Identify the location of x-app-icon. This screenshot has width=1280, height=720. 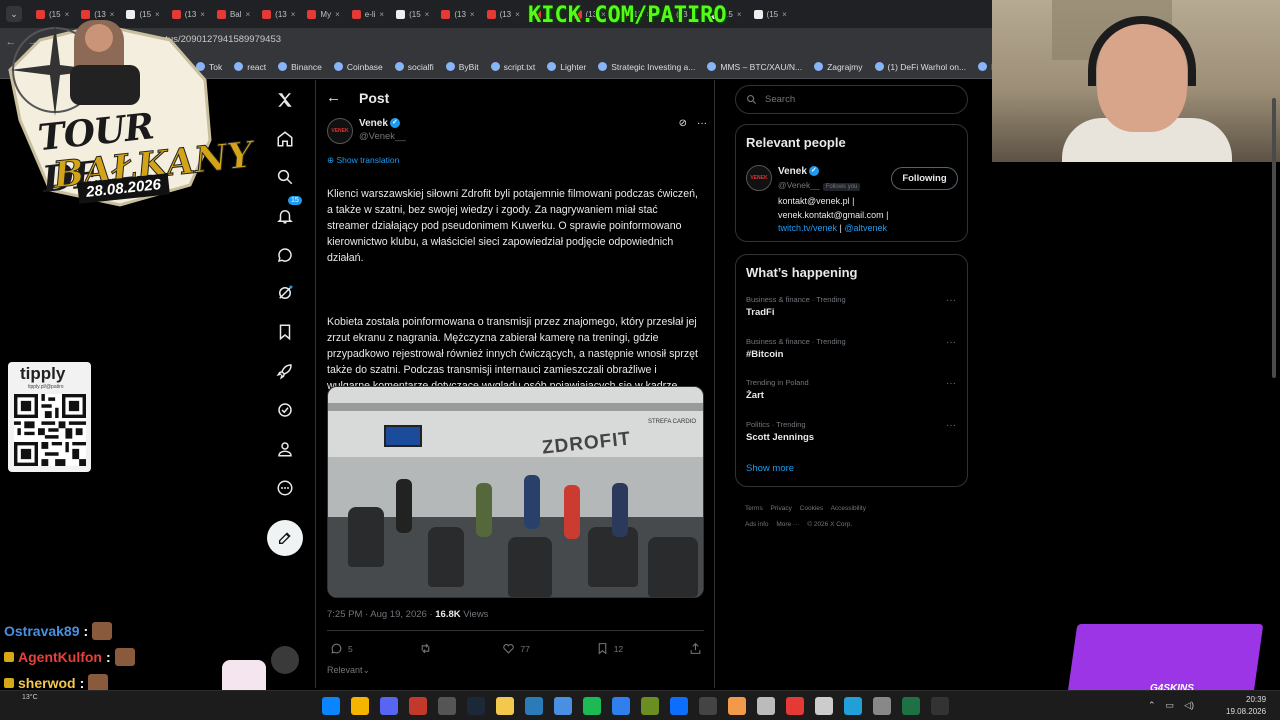
(679, 706).